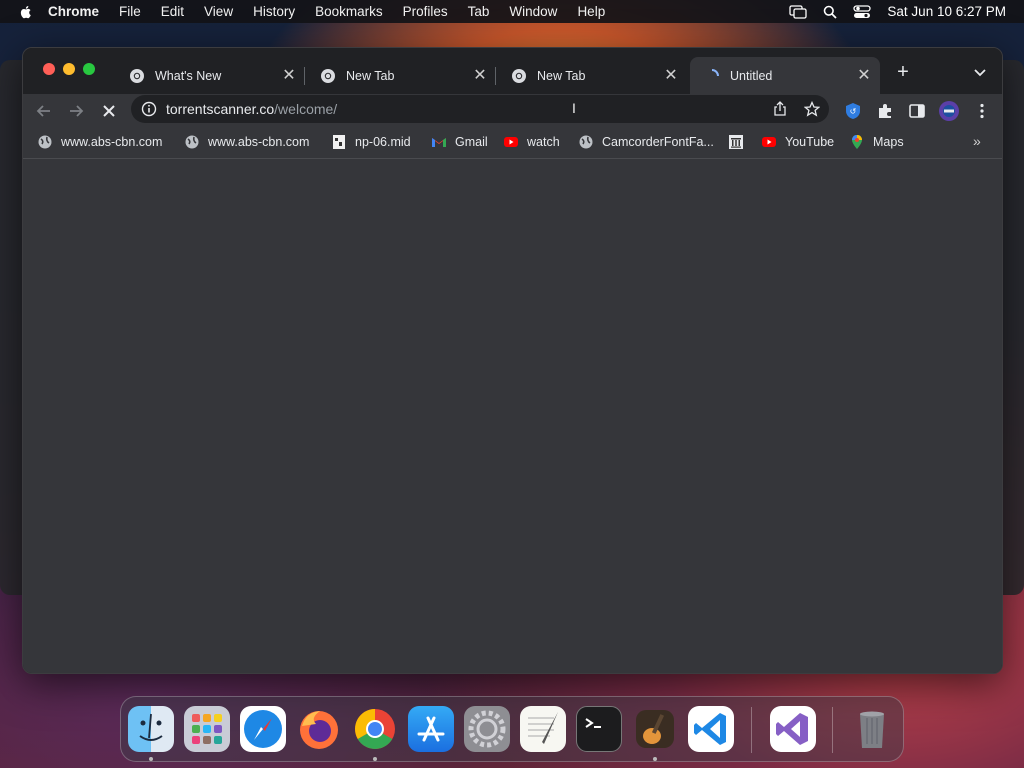  I want to click on bookmark-maps: Maps, so click(876, 142).